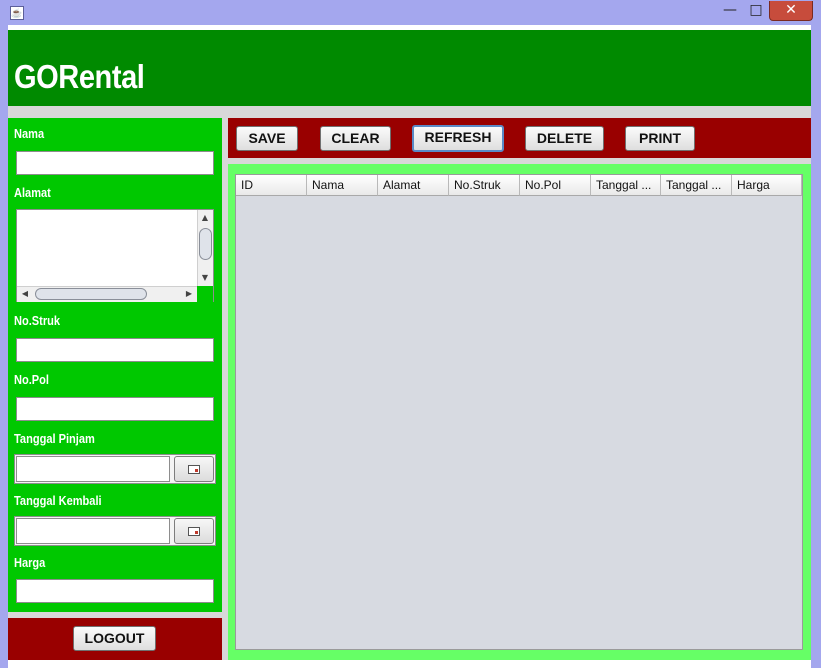  Describe the element at coordinates (91, 294) in the screenshot. I see `horizontal-scroll-thumb` at that location.